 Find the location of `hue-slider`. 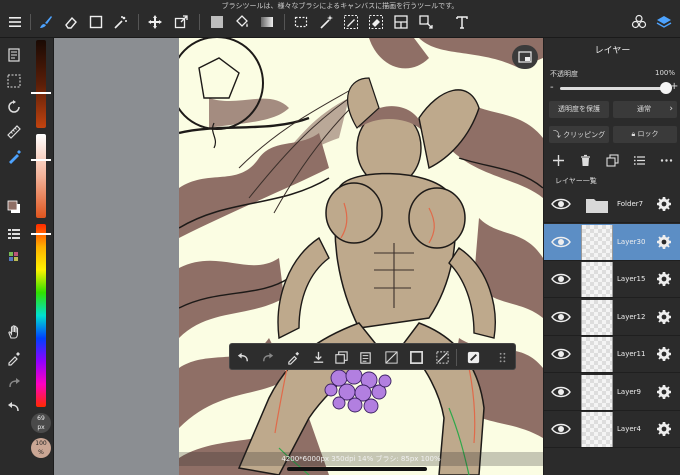

hue-slider is located at coordinates (41, 315).